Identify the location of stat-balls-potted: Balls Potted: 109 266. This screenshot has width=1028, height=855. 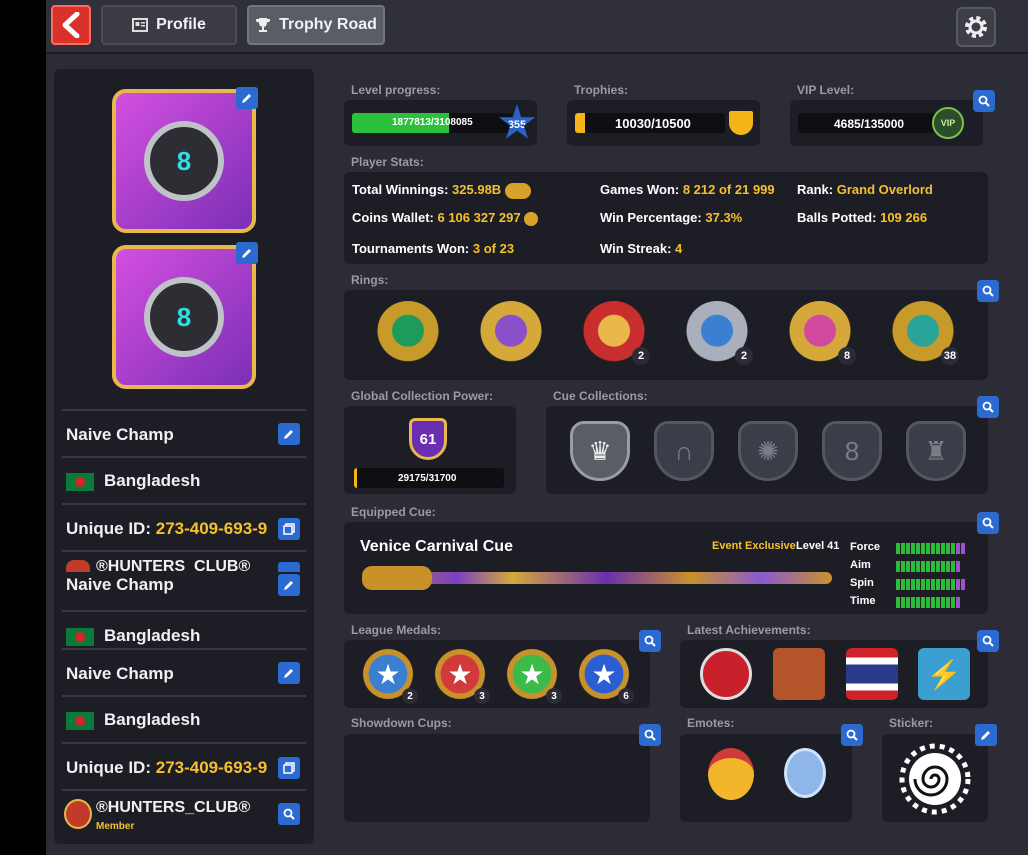
(862, 217).